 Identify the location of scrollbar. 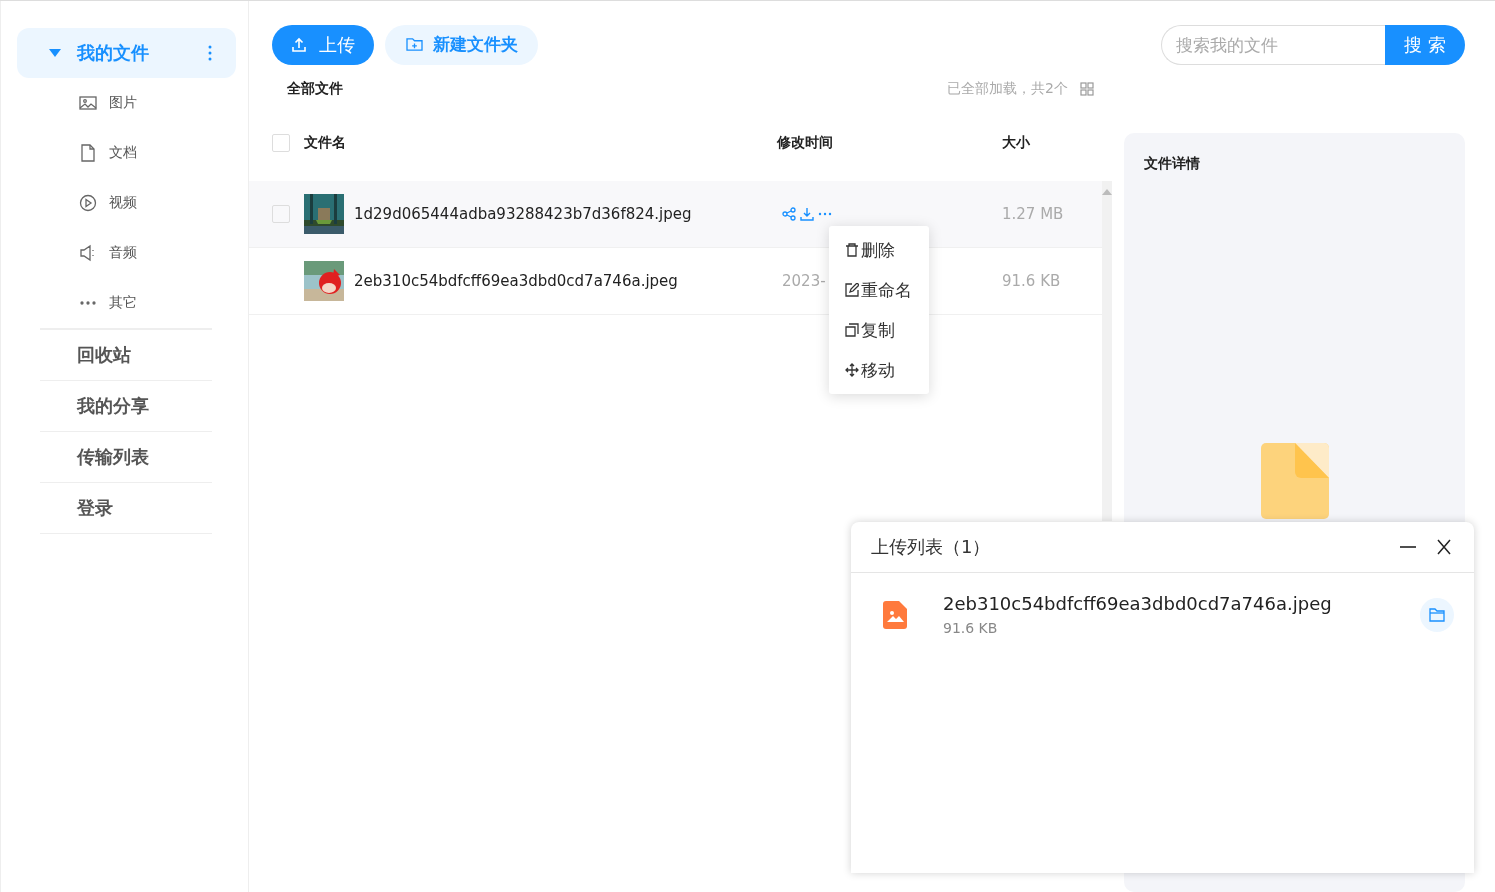
(1107, 351).